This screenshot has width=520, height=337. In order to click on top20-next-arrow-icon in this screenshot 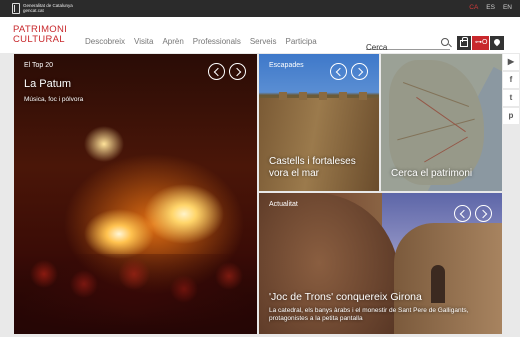, I will do `click(237, 71)`.